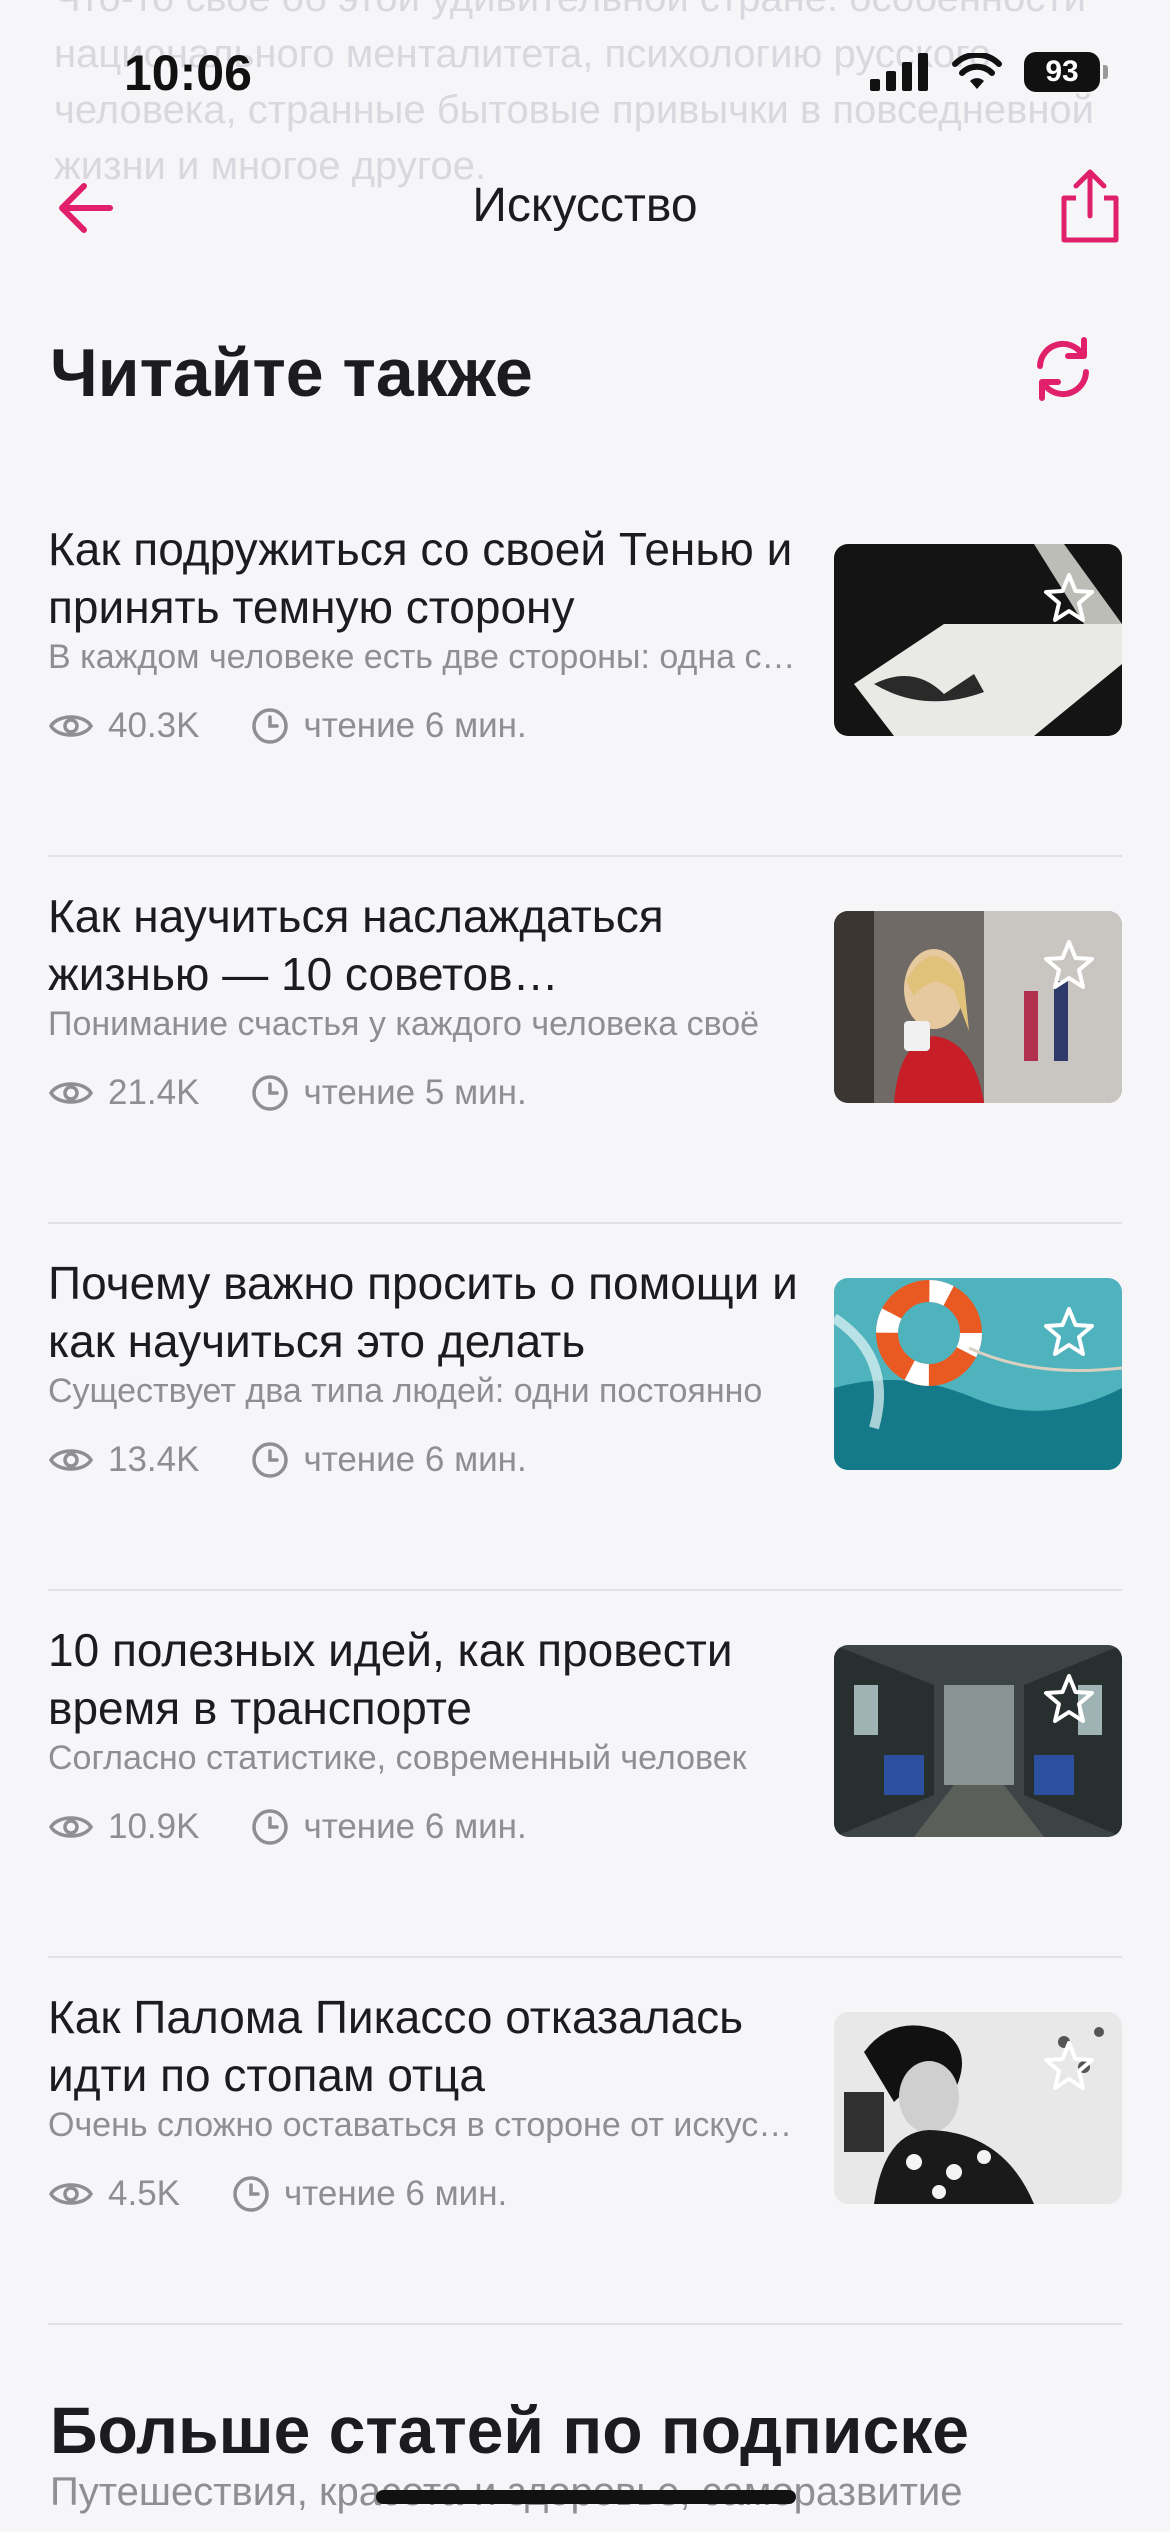 The height and width of the screenshot is (2532, 1170). I want to click on status-icons: 93, so click(989, 72).